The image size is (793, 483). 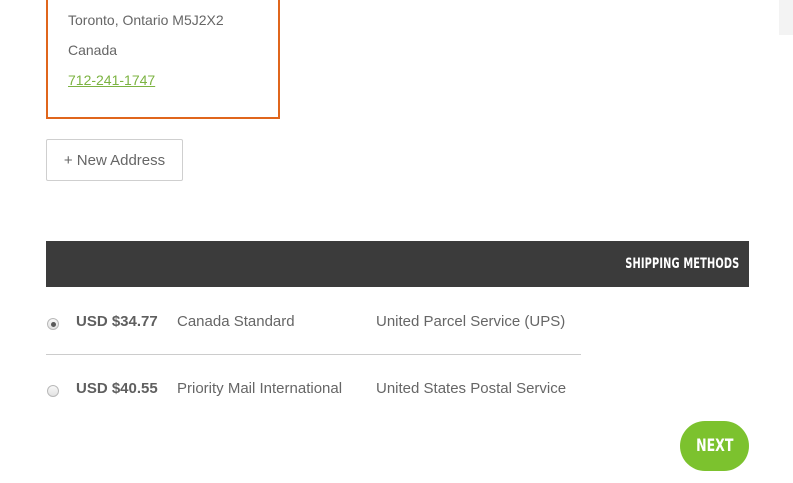 What do you see at coordinates (146, 20) in the screenshot?
I see `address-city-line: Toronto, Ontario M5J2X2` at bounding box center [146, 20].